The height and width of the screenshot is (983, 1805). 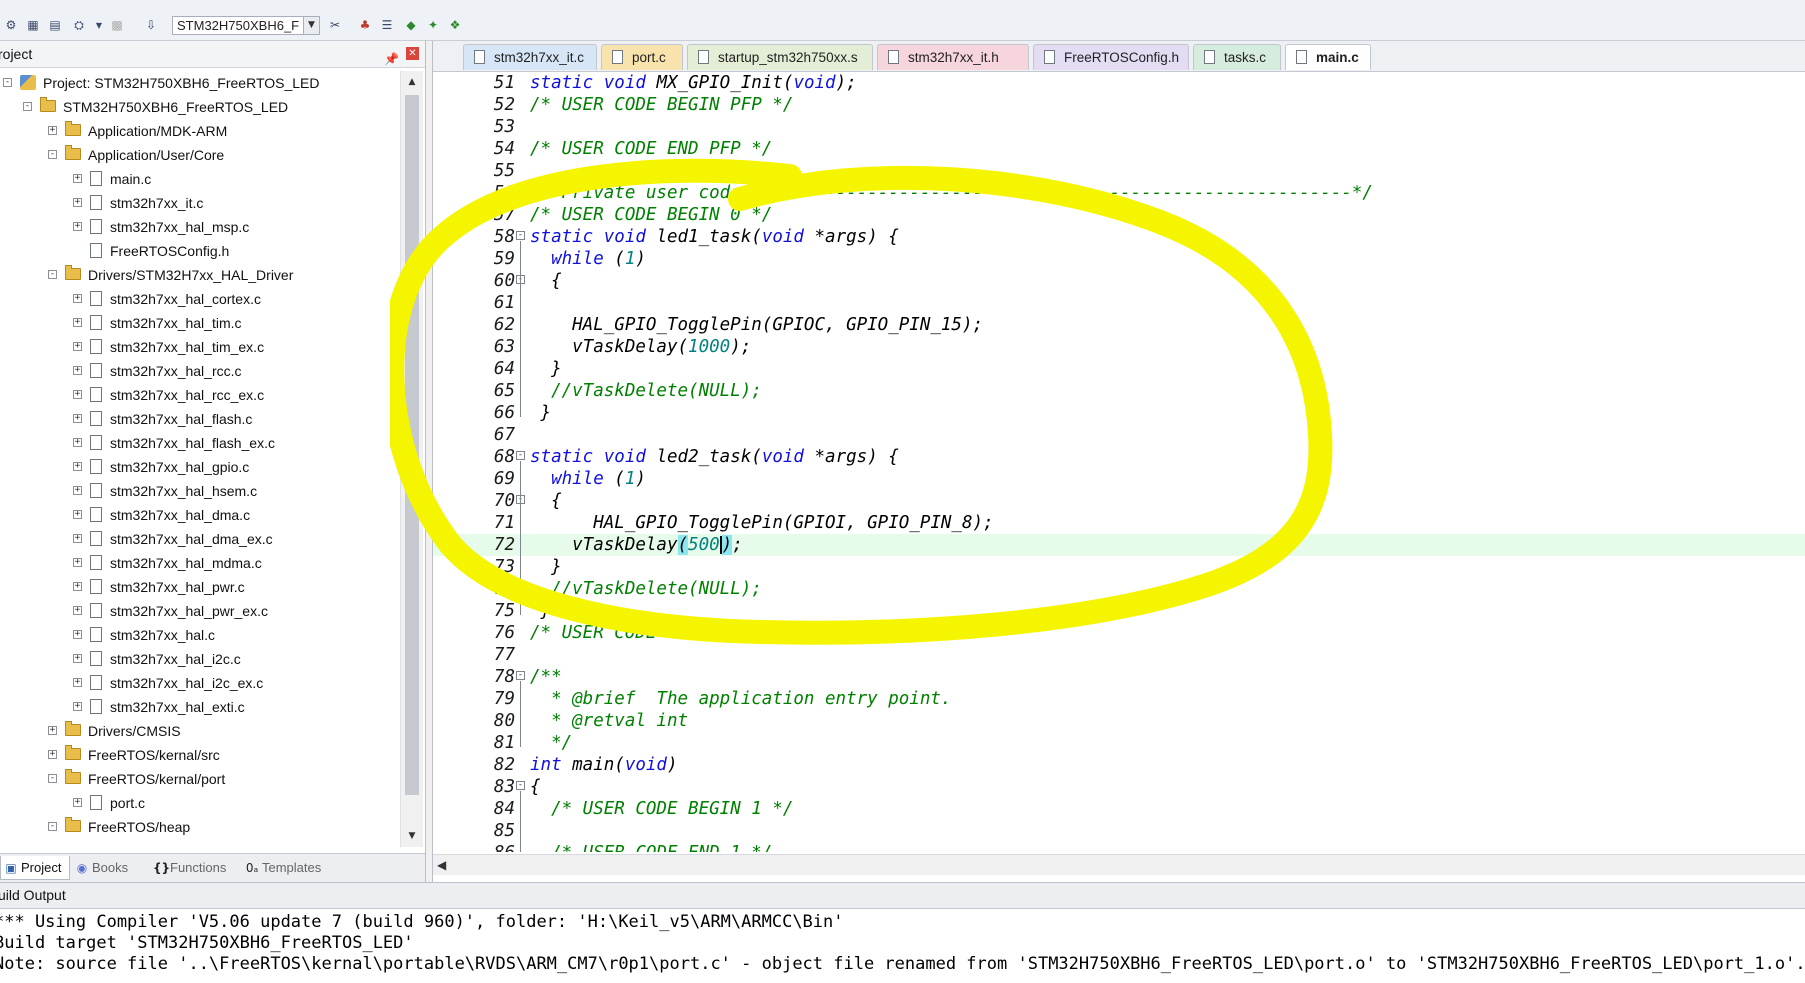 What do you see at coordinates (1119, 567) in the screenshot?
I see `code-line: 73 }` at bounding box center [1119, 567].